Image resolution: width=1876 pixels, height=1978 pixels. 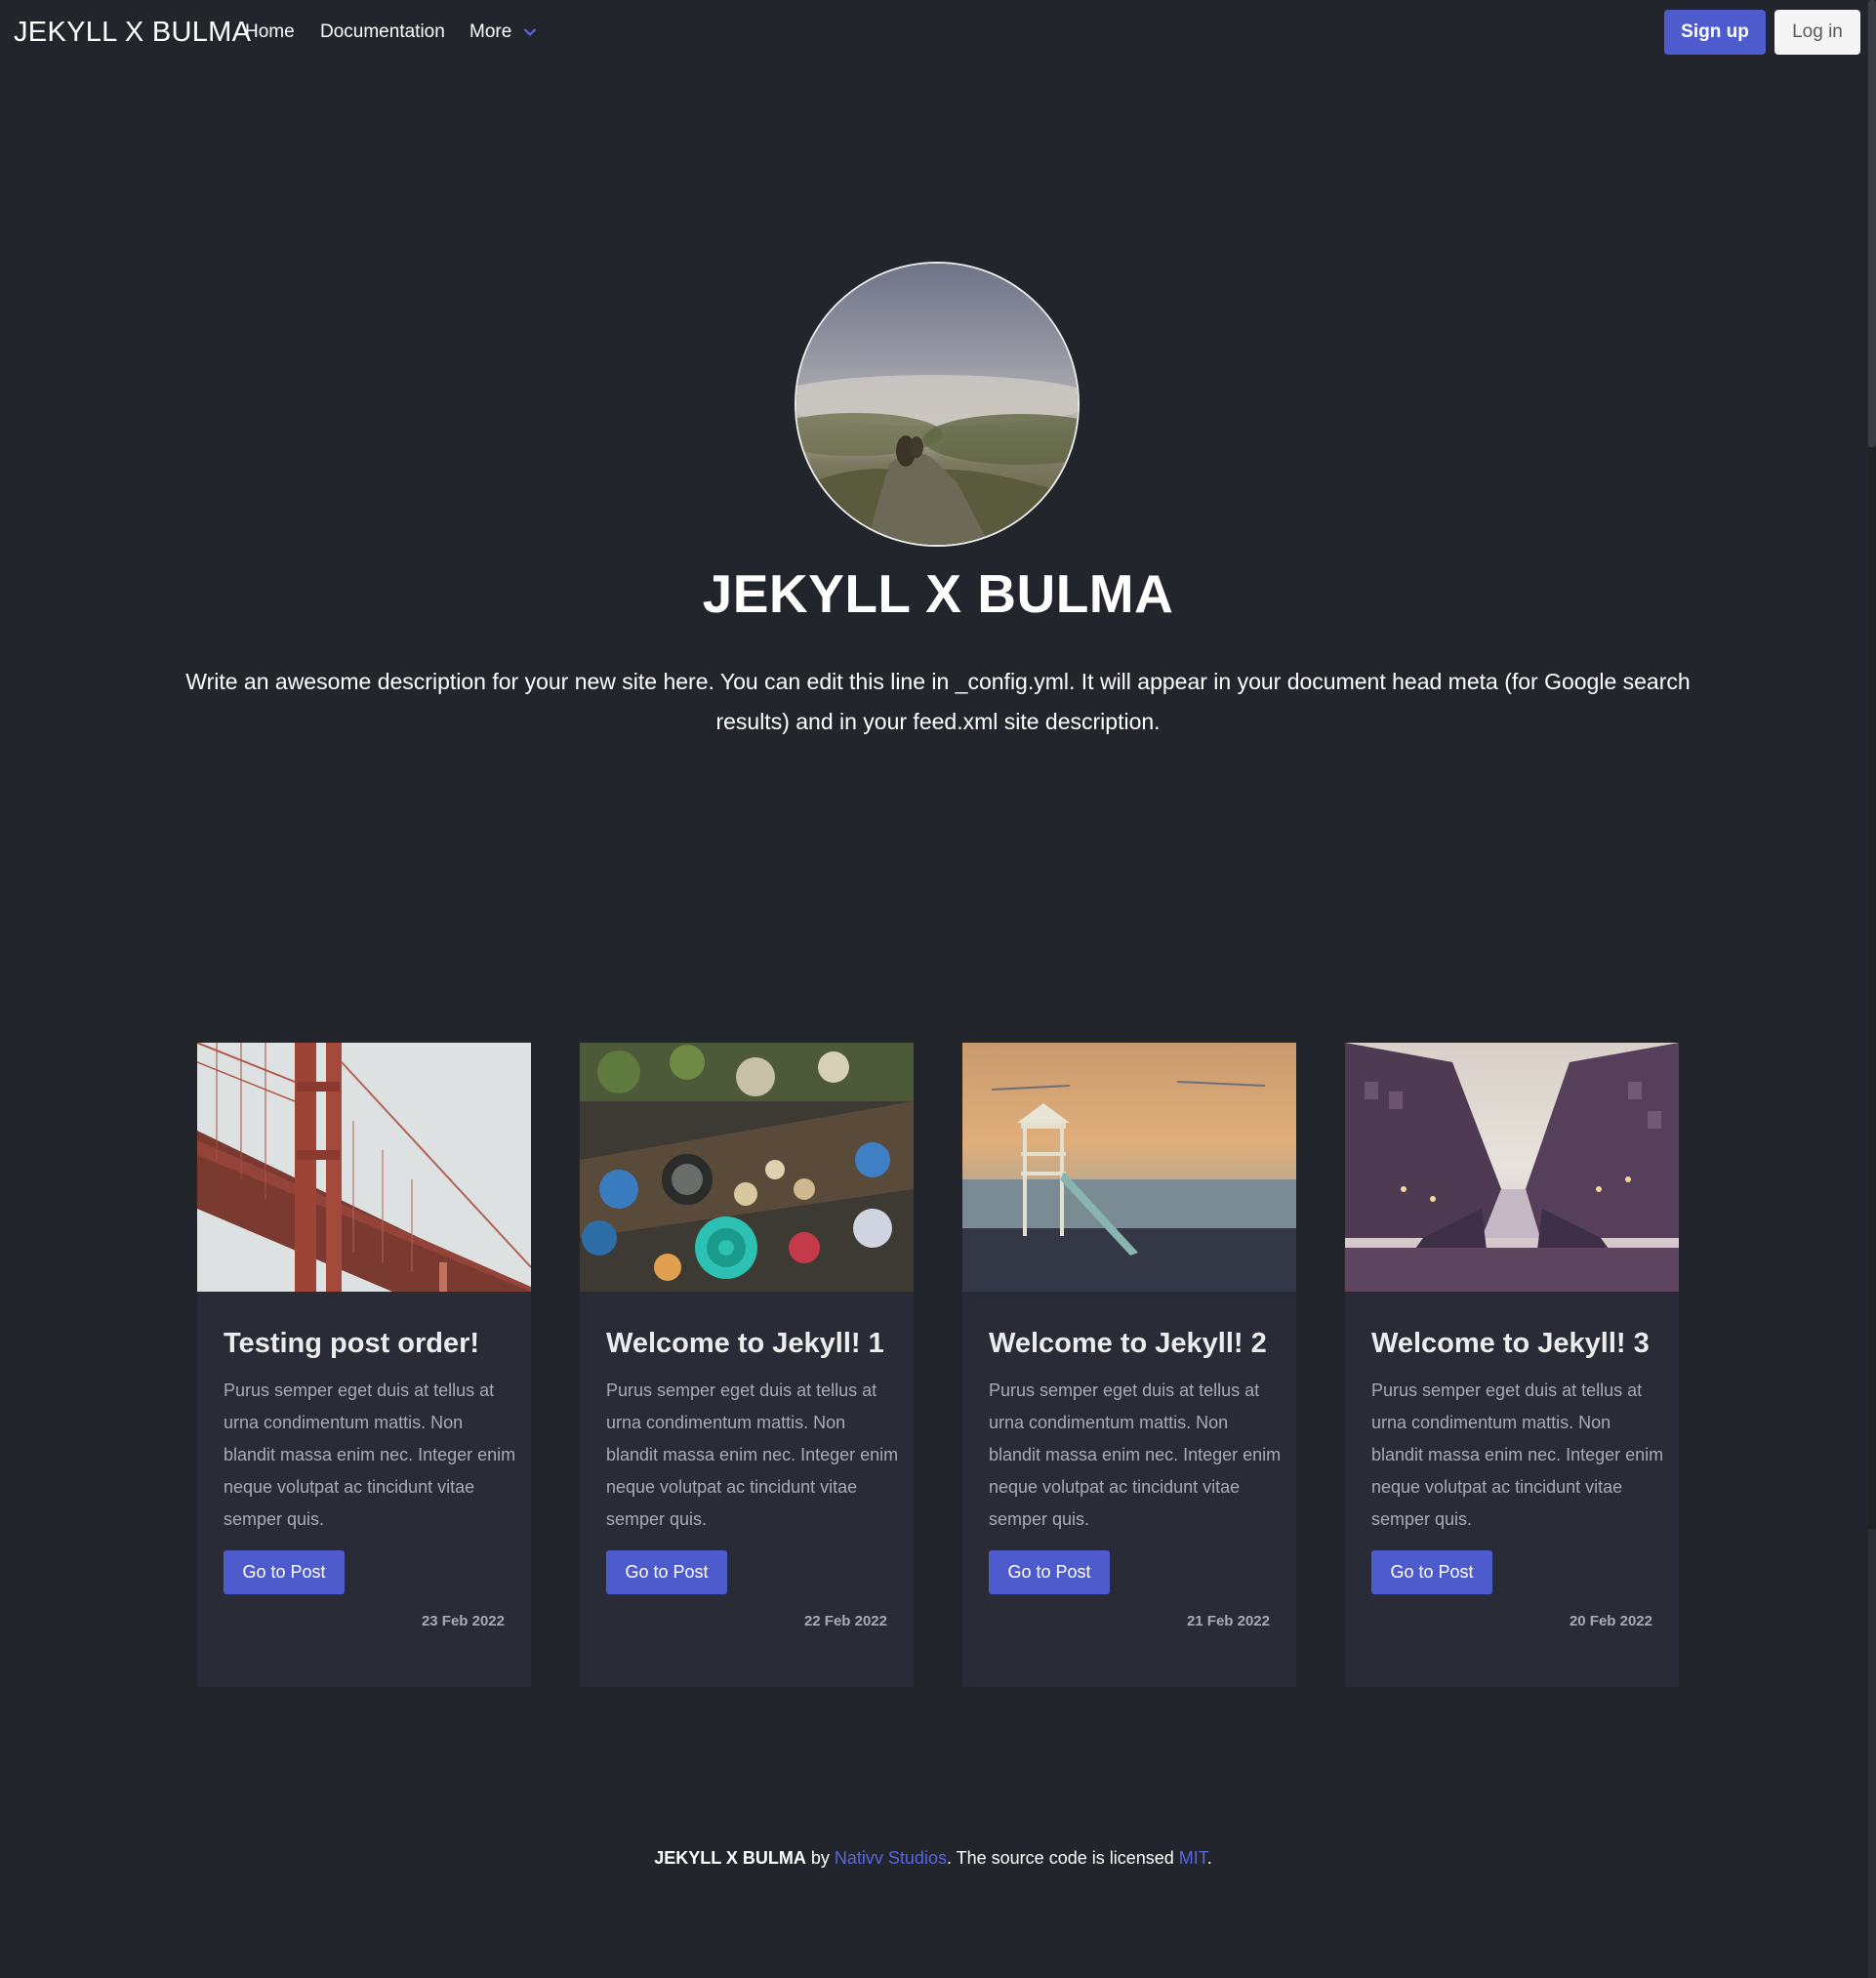 What do you see at coordinates (937, 404) in the screenshot?
I see `hero-avatar` at bounding box center [937, 404].